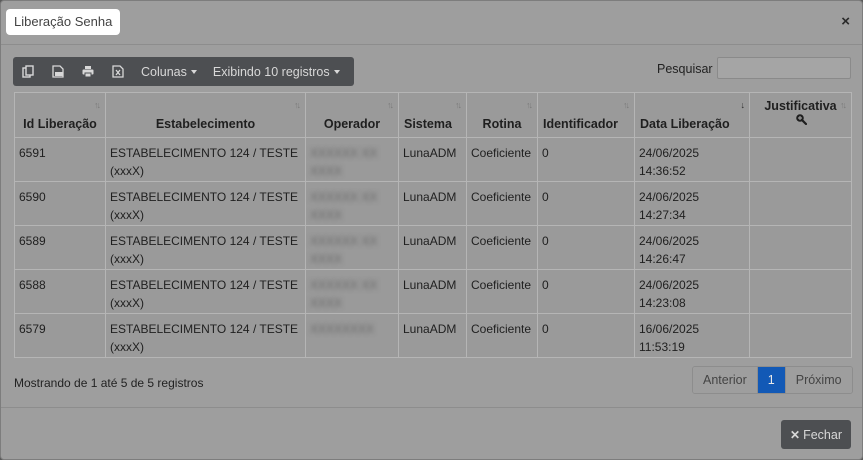  I want to click on col-header-identificador-label: Identificador, so click(581, 124).